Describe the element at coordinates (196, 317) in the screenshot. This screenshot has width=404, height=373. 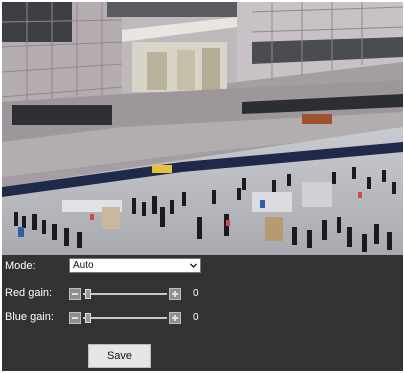
I see `blue-gain-value: 0` at that location.